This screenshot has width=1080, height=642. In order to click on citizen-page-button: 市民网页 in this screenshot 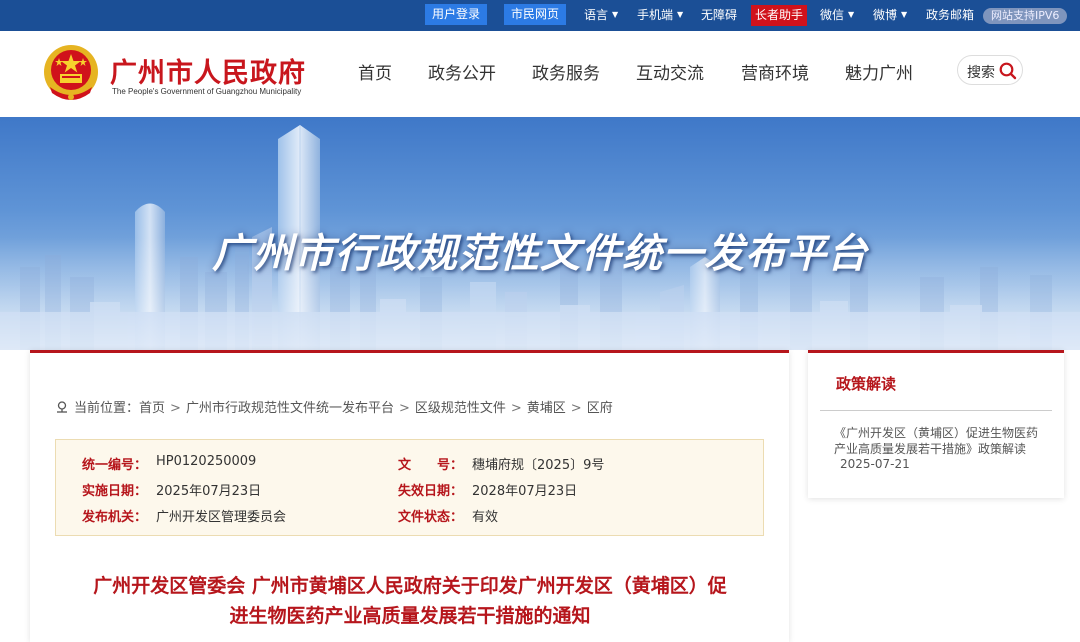, I will do `click(535, 14)`.